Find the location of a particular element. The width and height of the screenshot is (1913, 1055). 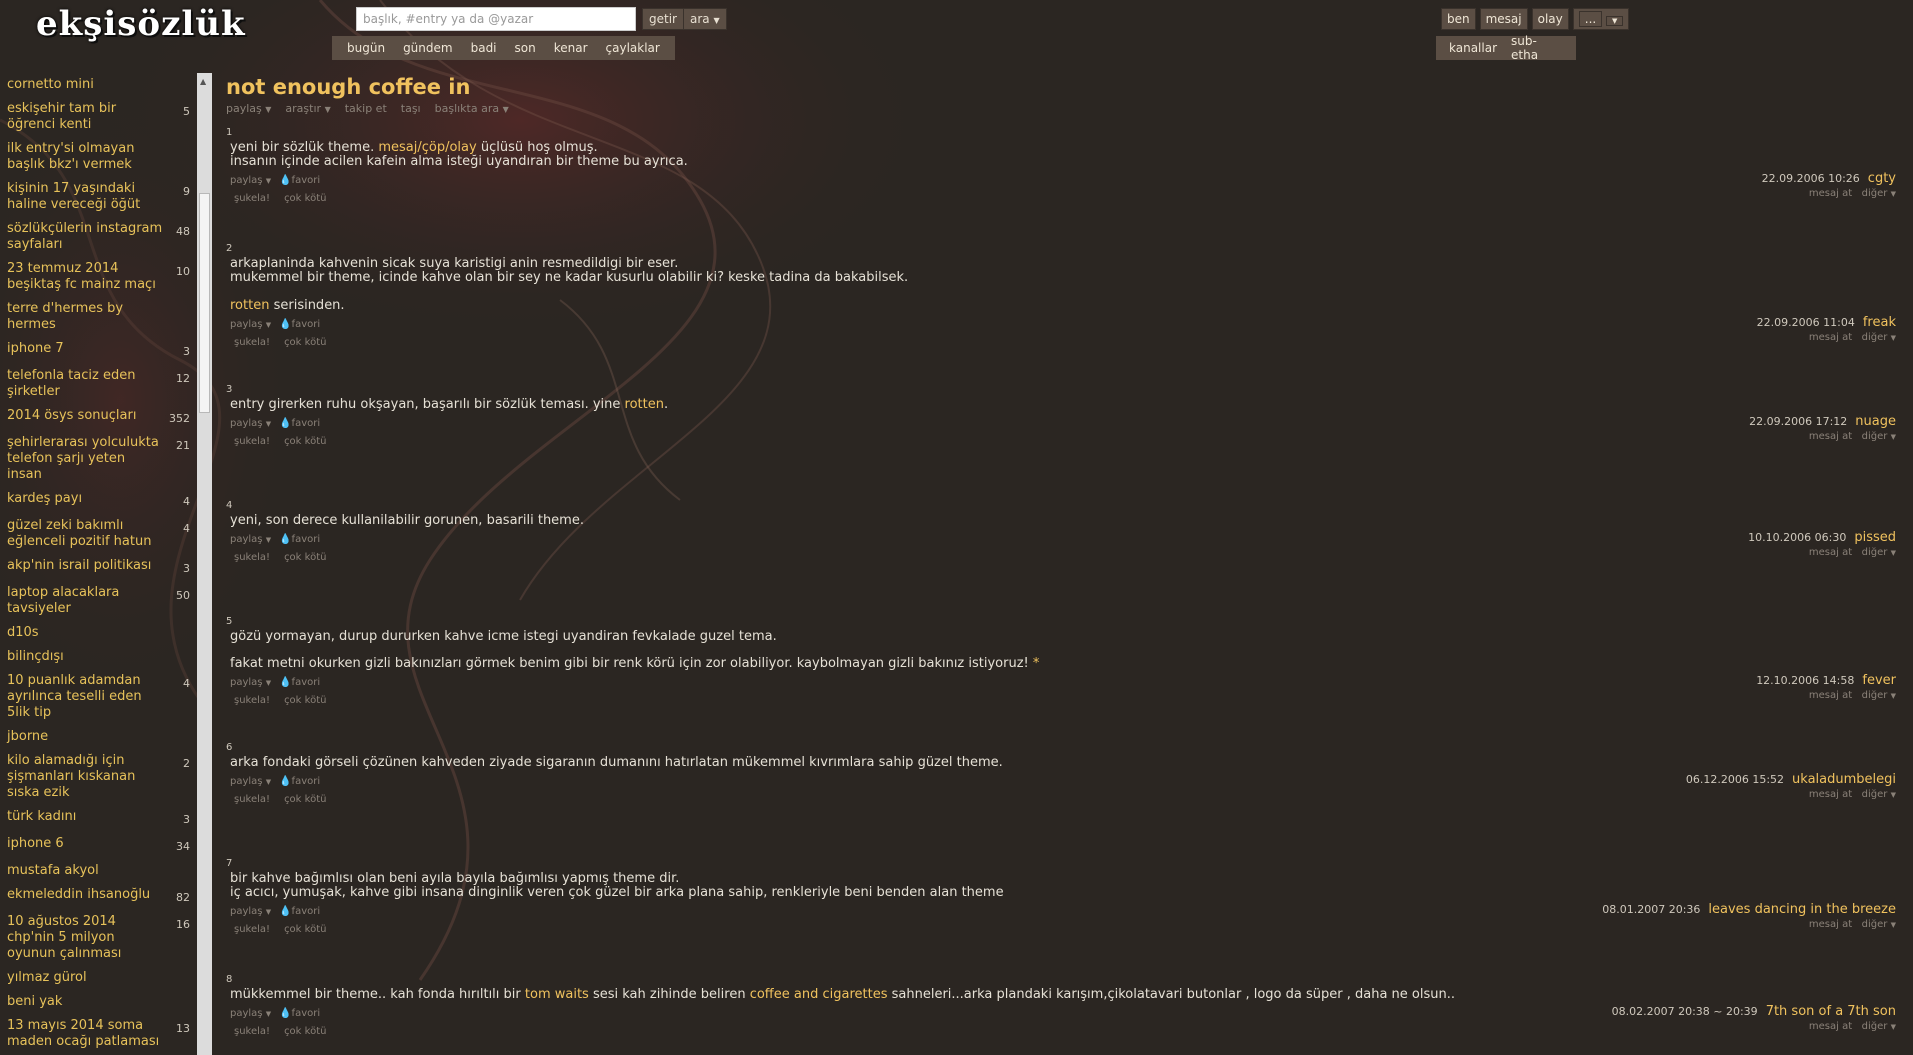

sidebar-item-title: mustafa akyol is located at coordinates (85, 871).